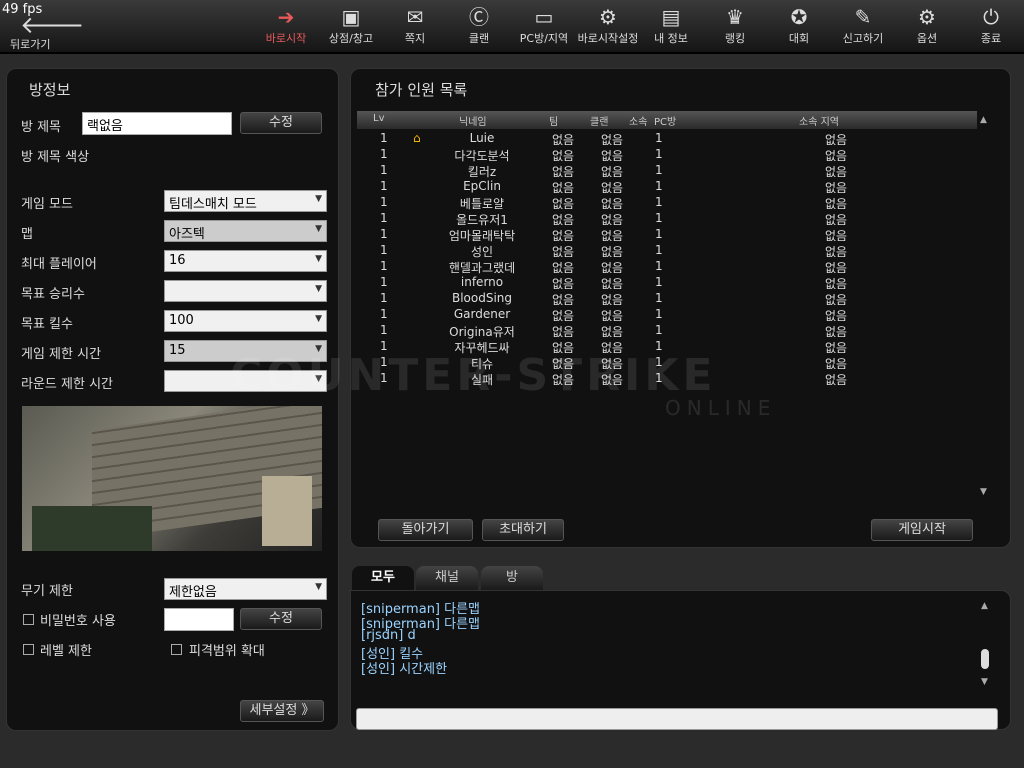 The width and height of the screenshot is (1024, 768). What do you see at coordinates (735, 17) in the screenshot?
I see `trophy-icon: ♛` at bounding box center [735, 17].